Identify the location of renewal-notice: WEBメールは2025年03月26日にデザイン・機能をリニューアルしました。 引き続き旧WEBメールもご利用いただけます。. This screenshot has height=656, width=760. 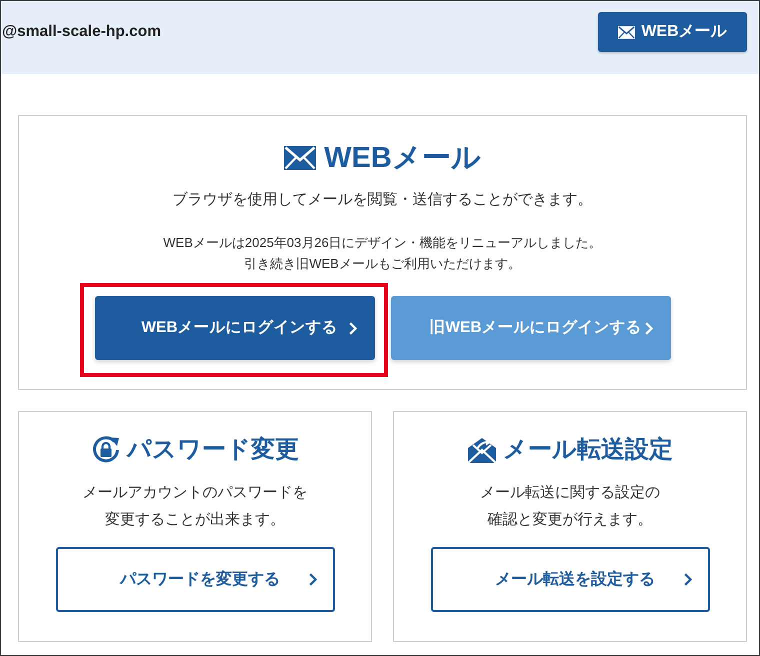
(382, 253).